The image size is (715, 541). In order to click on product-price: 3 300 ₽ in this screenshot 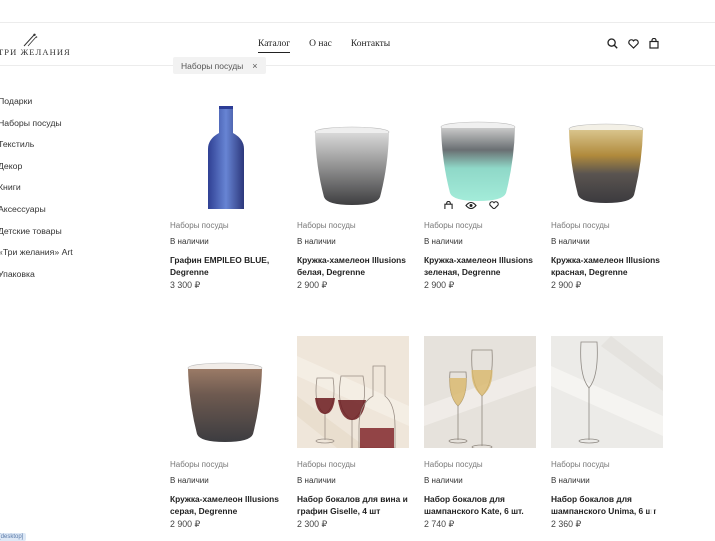, I will do `click(185, 285)`.